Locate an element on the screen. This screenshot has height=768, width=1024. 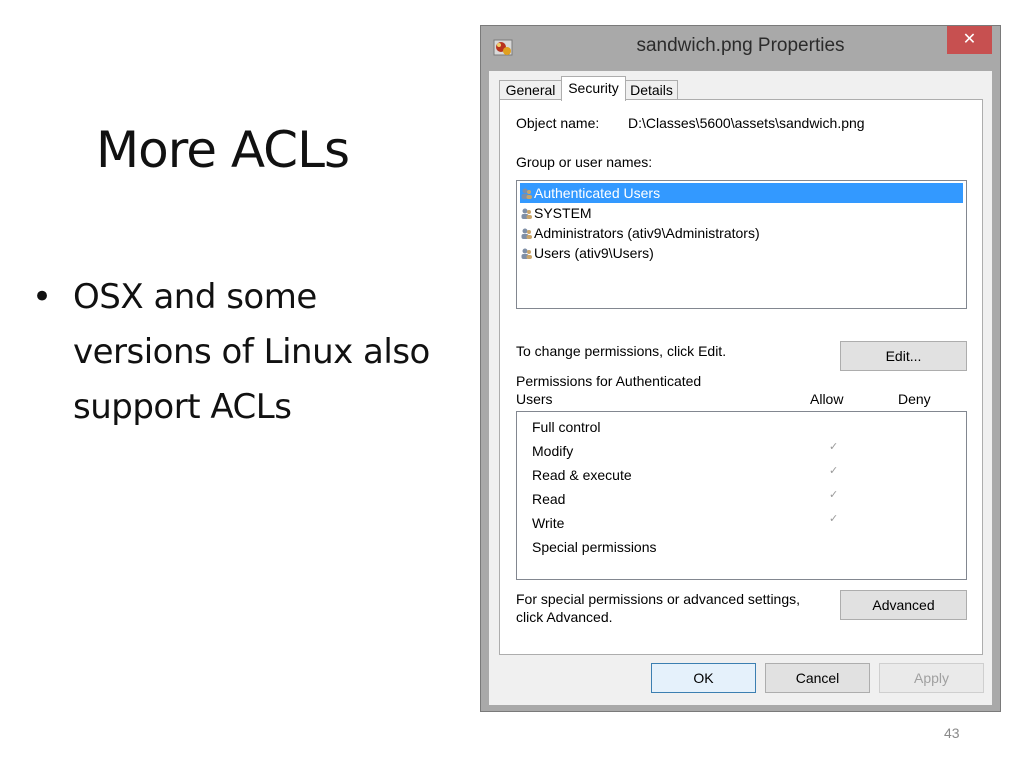
group-names-label: Group or user names: is located at coordinates (584, 162).